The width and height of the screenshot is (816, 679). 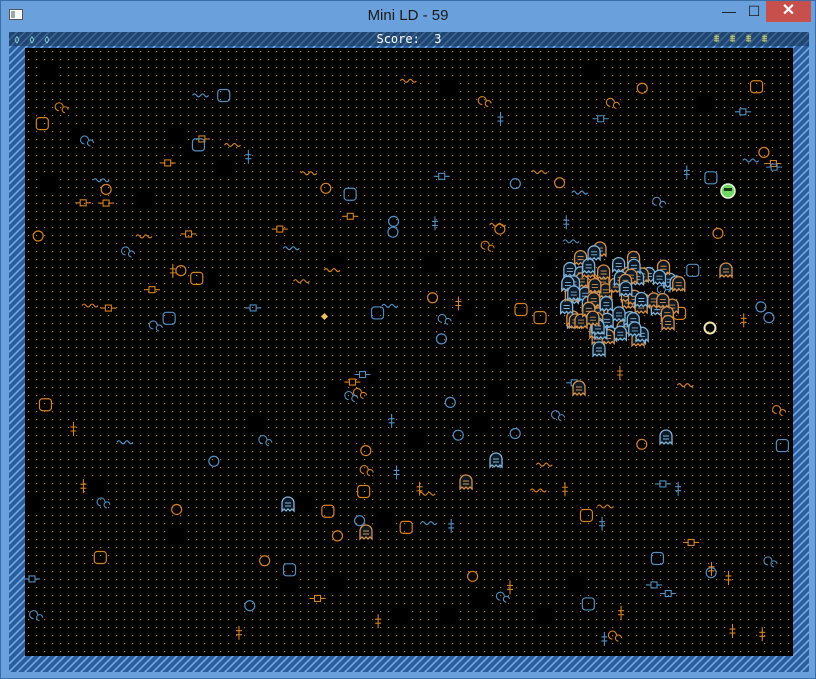 What do you see at coordinates (754, 11) in the screenshot?
I see `maximize-button: ☐` at bounding box center [754, 11].